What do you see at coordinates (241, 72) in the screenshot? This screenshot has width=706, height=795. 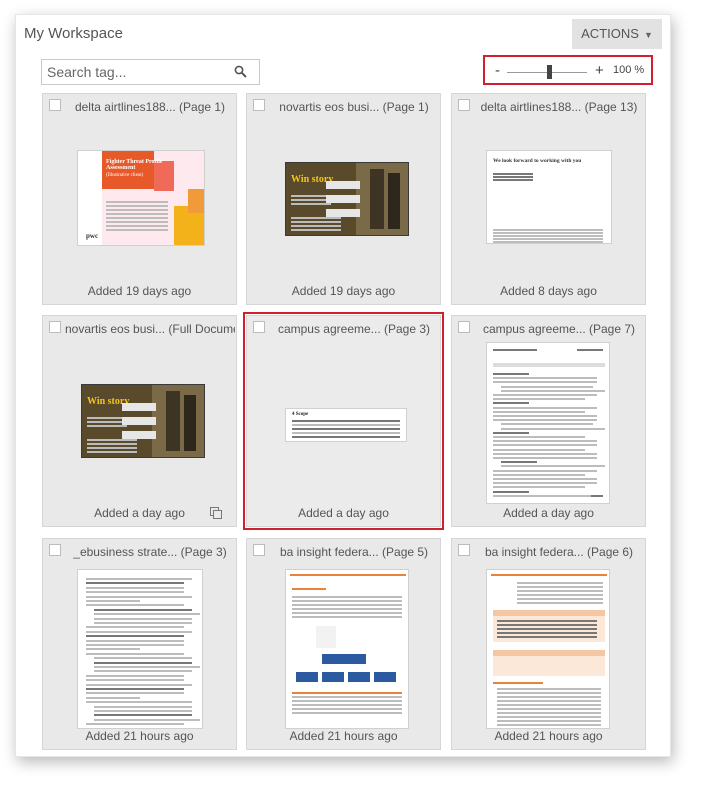 I see `search-icon` at bounding box center [241, 72].